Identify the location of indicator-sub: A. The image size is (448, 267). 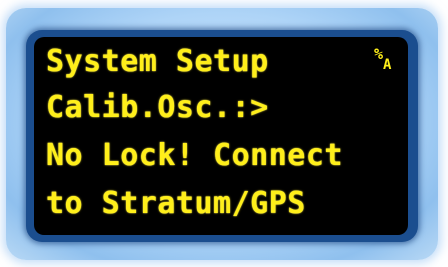
(387, 65).